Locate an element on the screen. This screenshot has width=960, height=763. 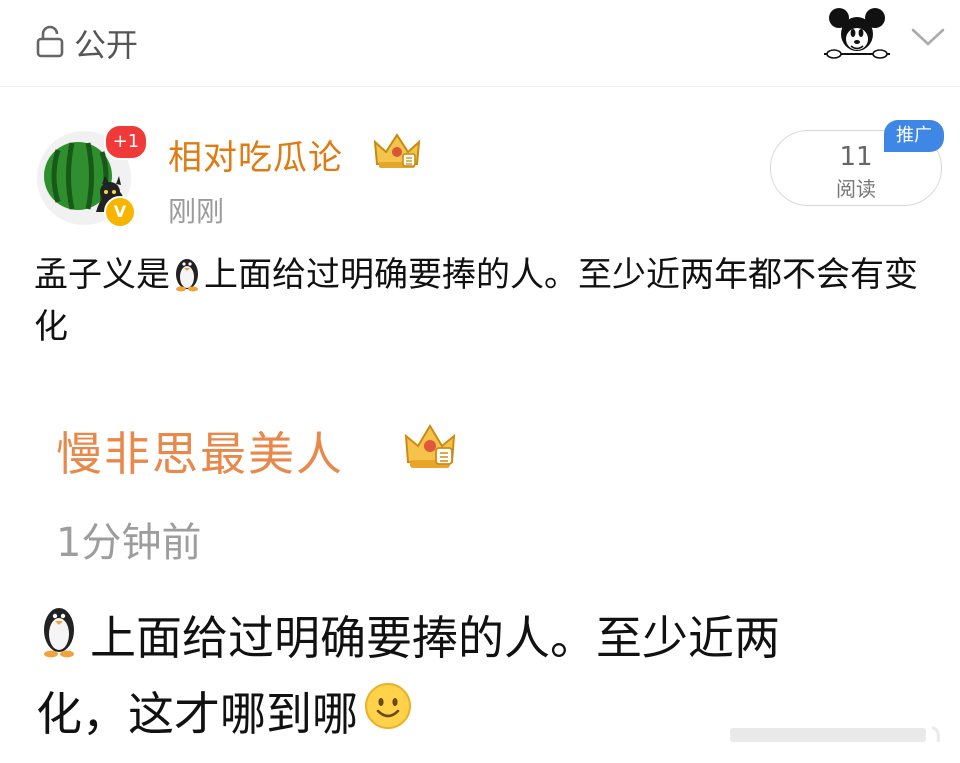
post-text-part1: 孟子义是 is located at coordinates (102, 275).